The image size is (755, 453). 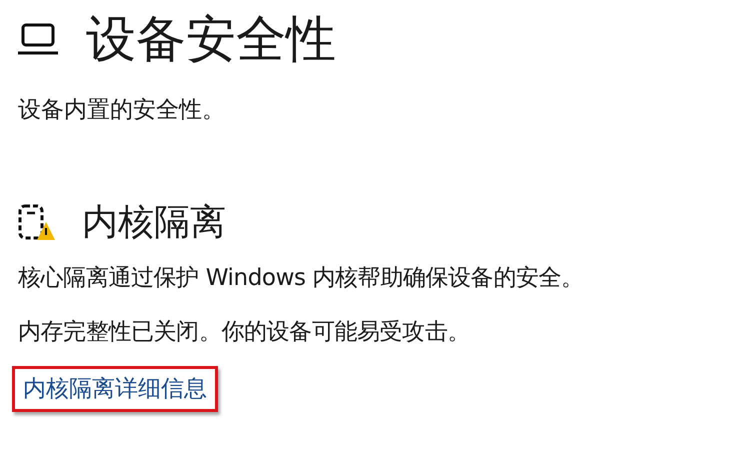 What do you see at coordinates (211, 39) in the screenshot?
I see `page-title: 设备安全性` at bounding box center [211, 39].